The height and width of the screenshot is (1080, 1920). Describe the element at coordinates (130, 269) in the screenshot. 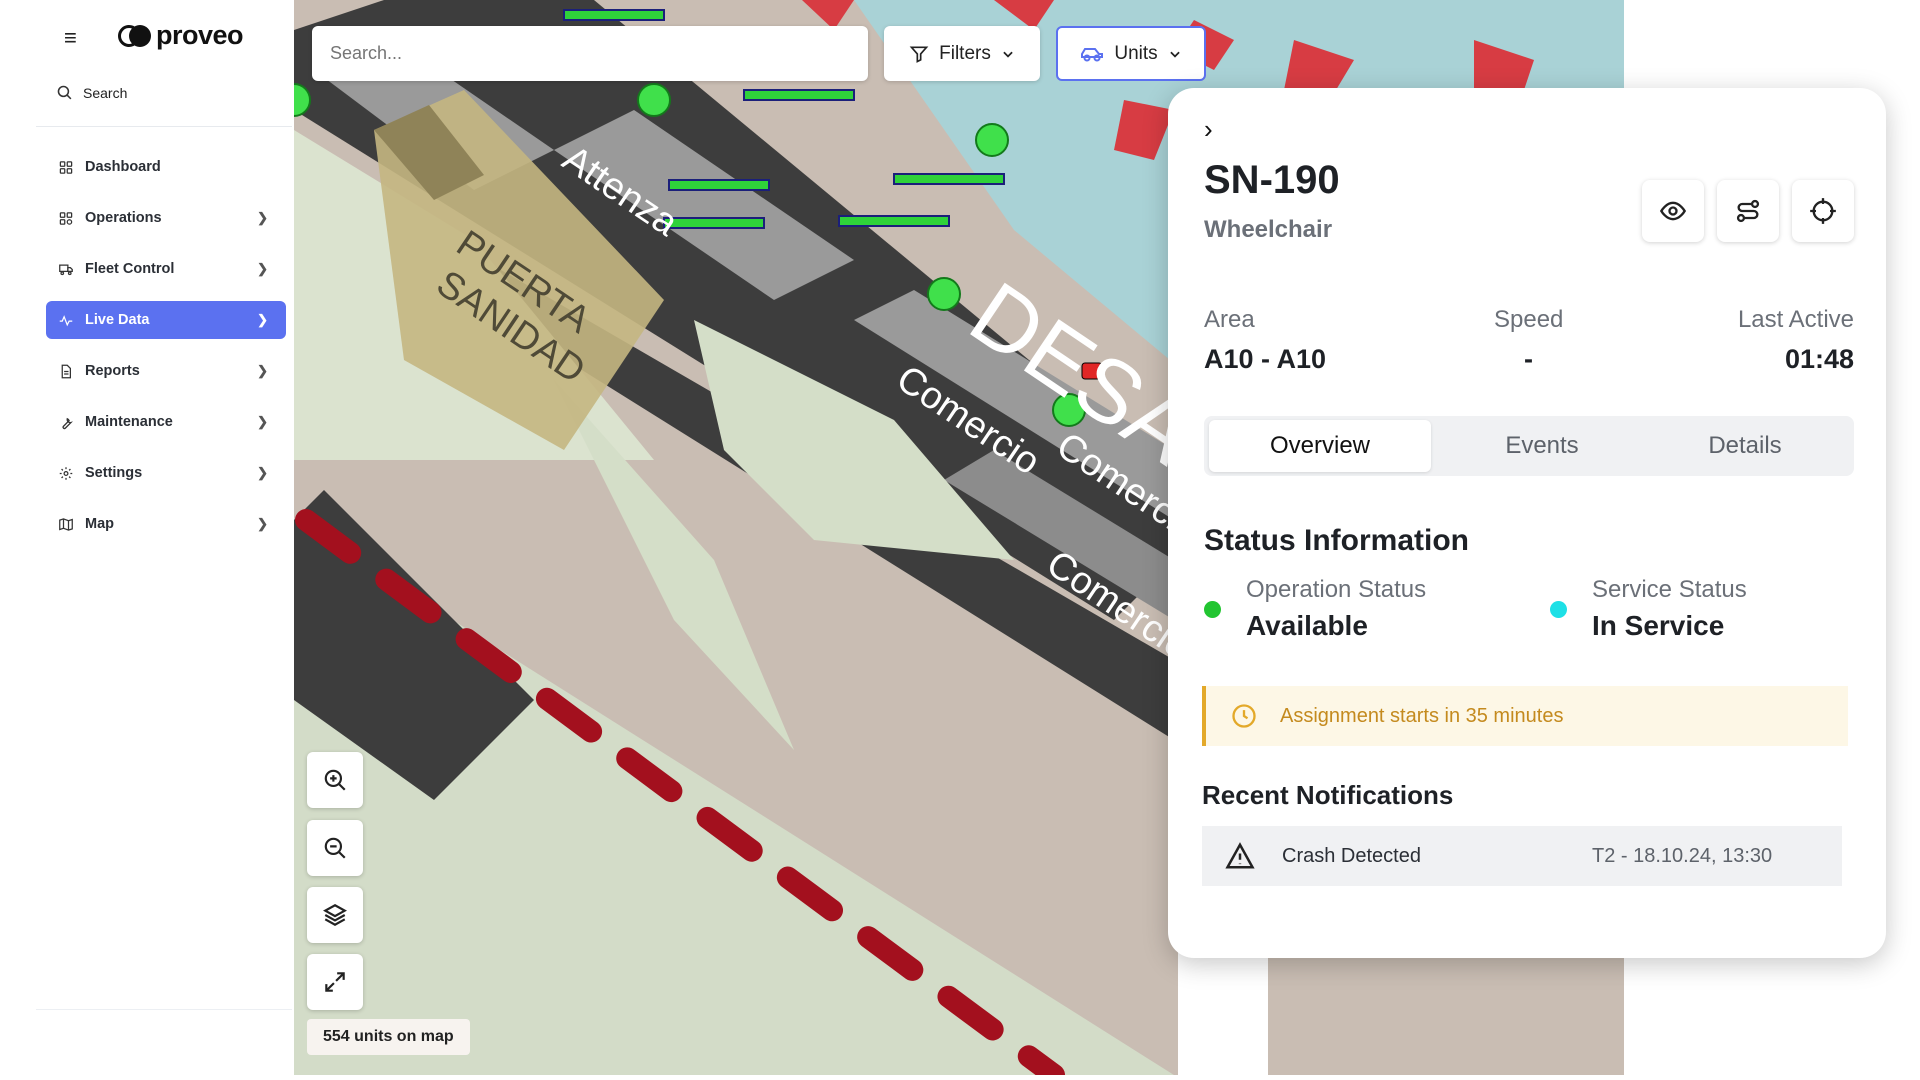

I see `sidebar-item-label: Fleet Control` at that location.